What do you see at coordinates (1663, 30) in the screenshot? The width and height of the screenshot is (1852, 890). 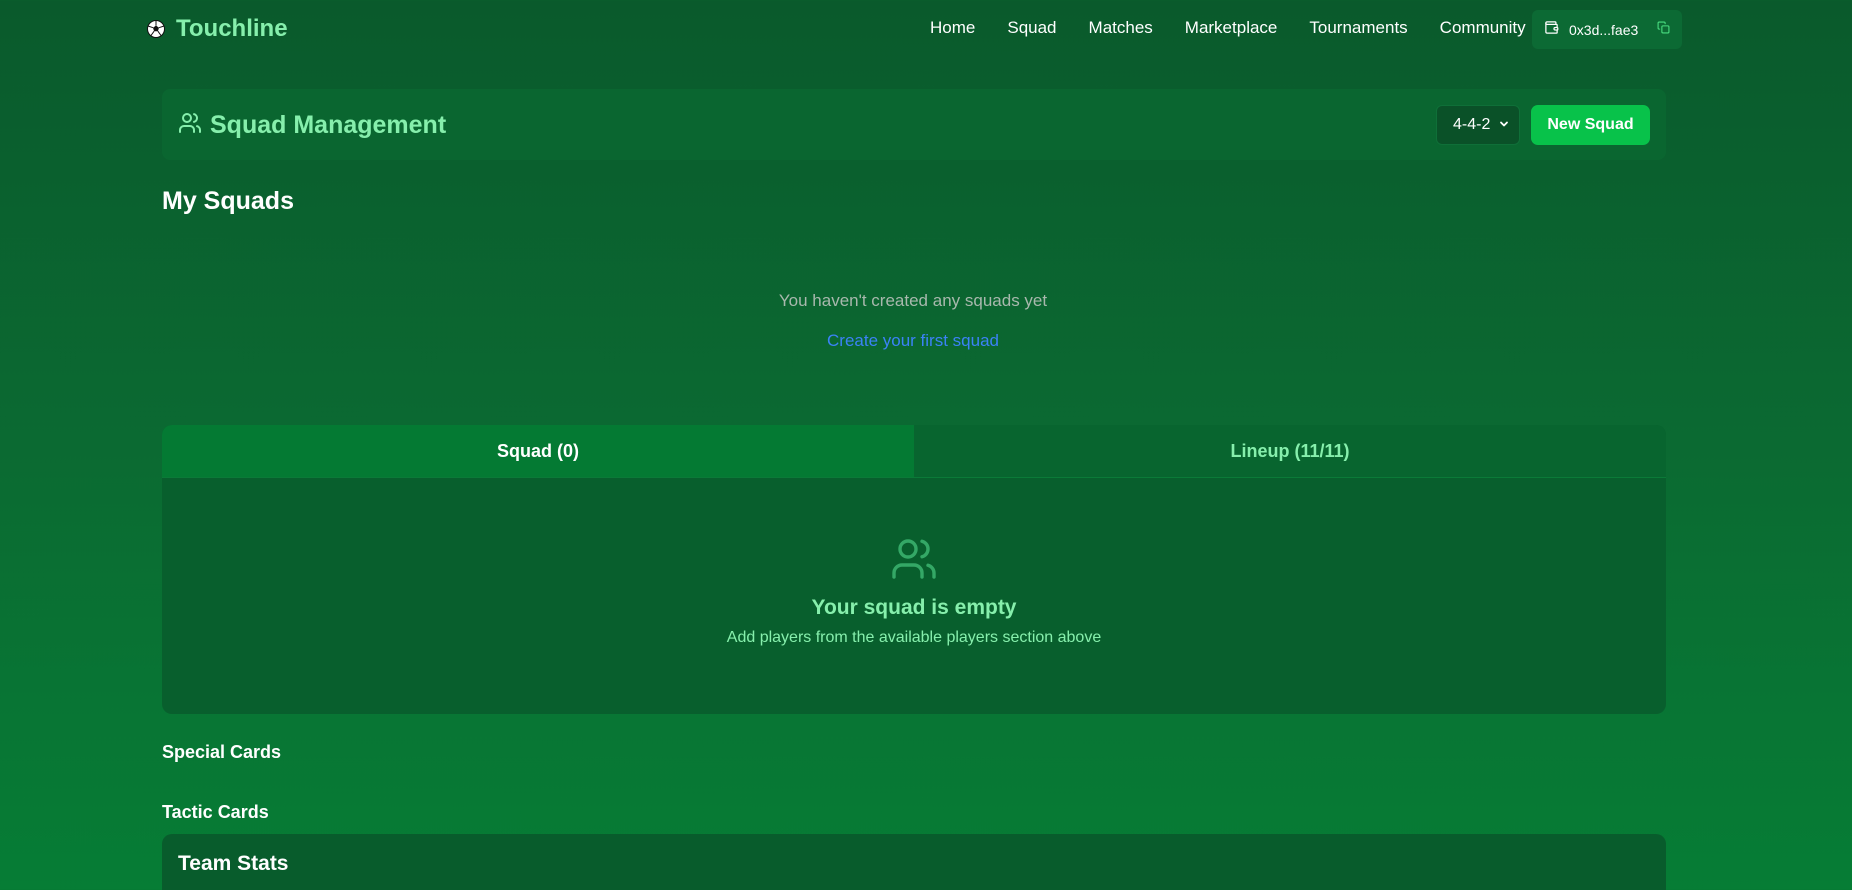 I see `copy-icon` at bounding box center [1663, 30].